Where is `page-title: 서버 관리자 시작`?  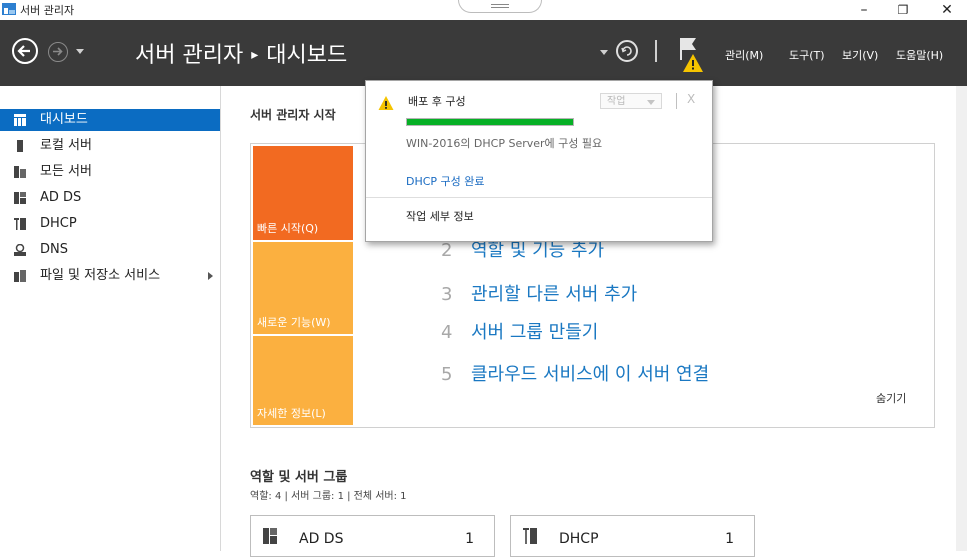 page-title: 서버 관리자 시작 is located at coordinates (293, 115).